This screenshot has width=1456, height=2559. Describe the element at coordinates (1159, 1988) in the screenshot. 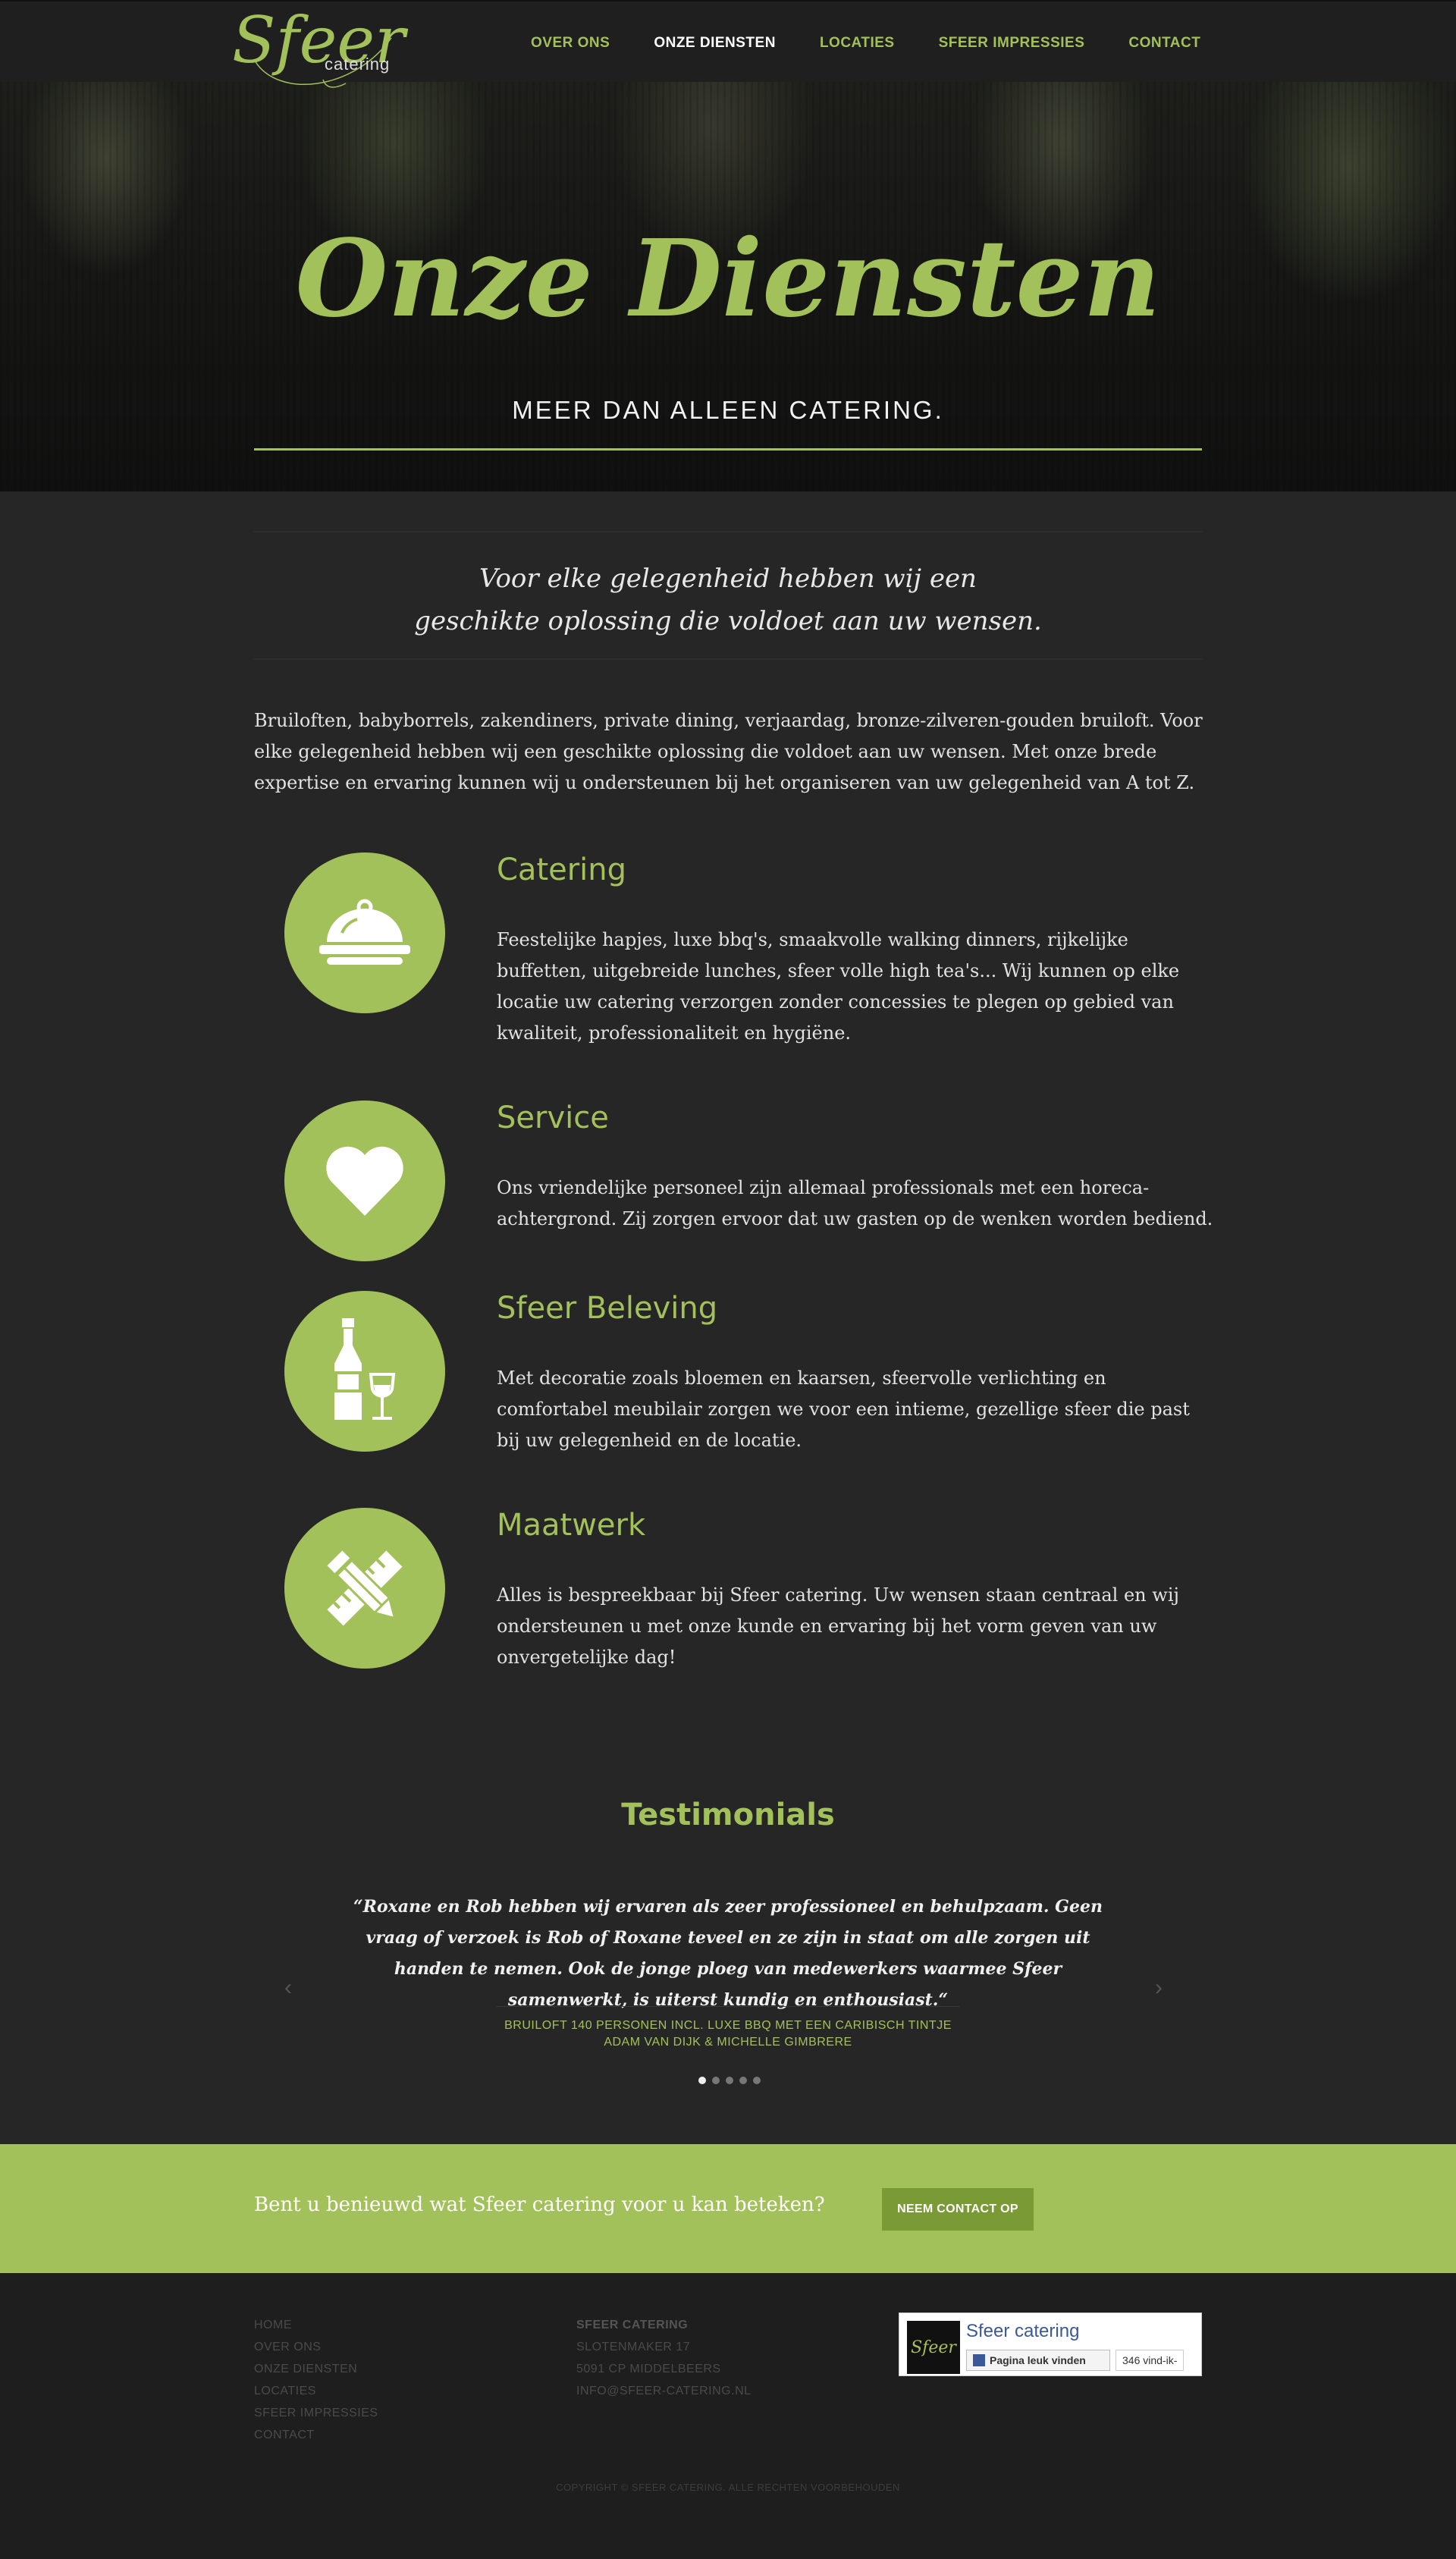

I see `carousel-next-icon: ›` at that location.